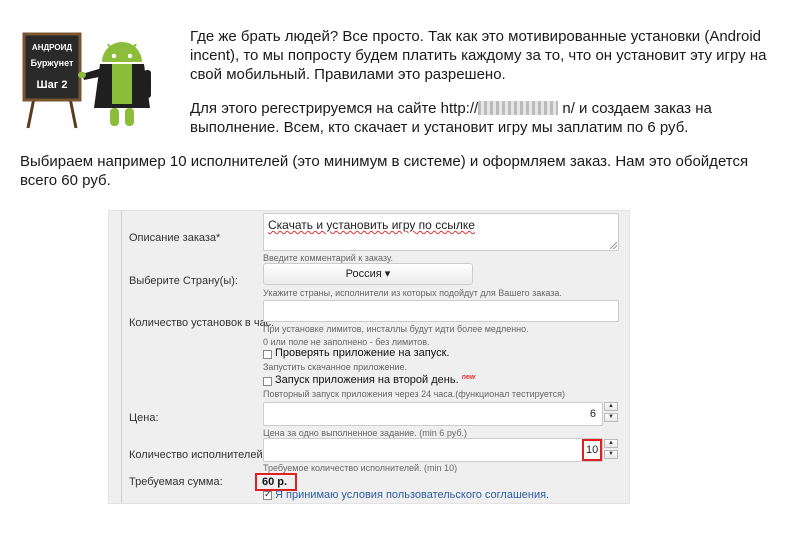 The width and height of the screenshot is (800, 554). Describe the element at coordinates (183, 281) in the screenshot. I see `country-label: Выберите Страну(ы):` at that location.